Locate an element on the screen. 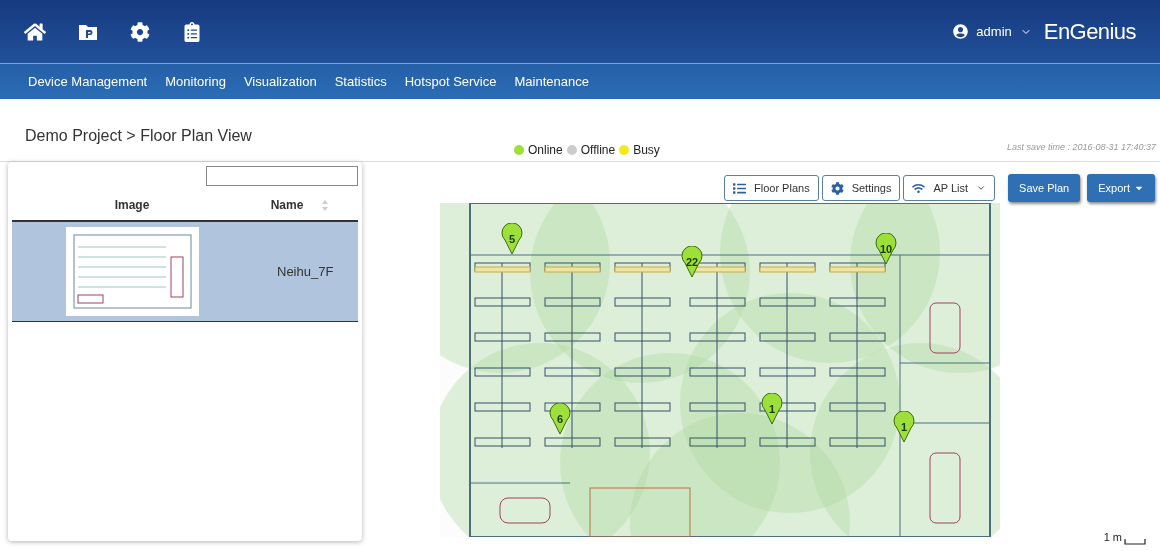  breadcrumb: Demo Project > Floor Plan View is located at coordinates (138, 136).